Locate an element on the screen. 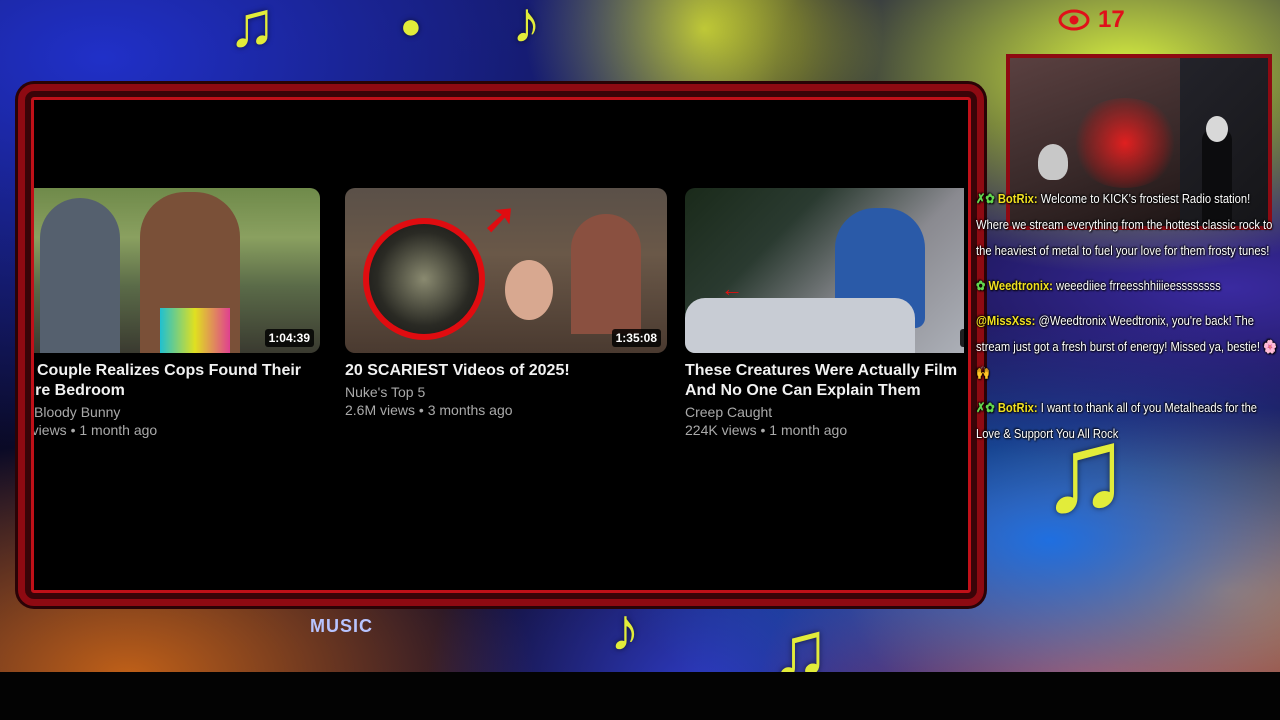 Image resolution: width=1280 pixels, height=720 pixels. video-thumbnail: ➚ 1:35:08 is located at coordinates (506, 270).